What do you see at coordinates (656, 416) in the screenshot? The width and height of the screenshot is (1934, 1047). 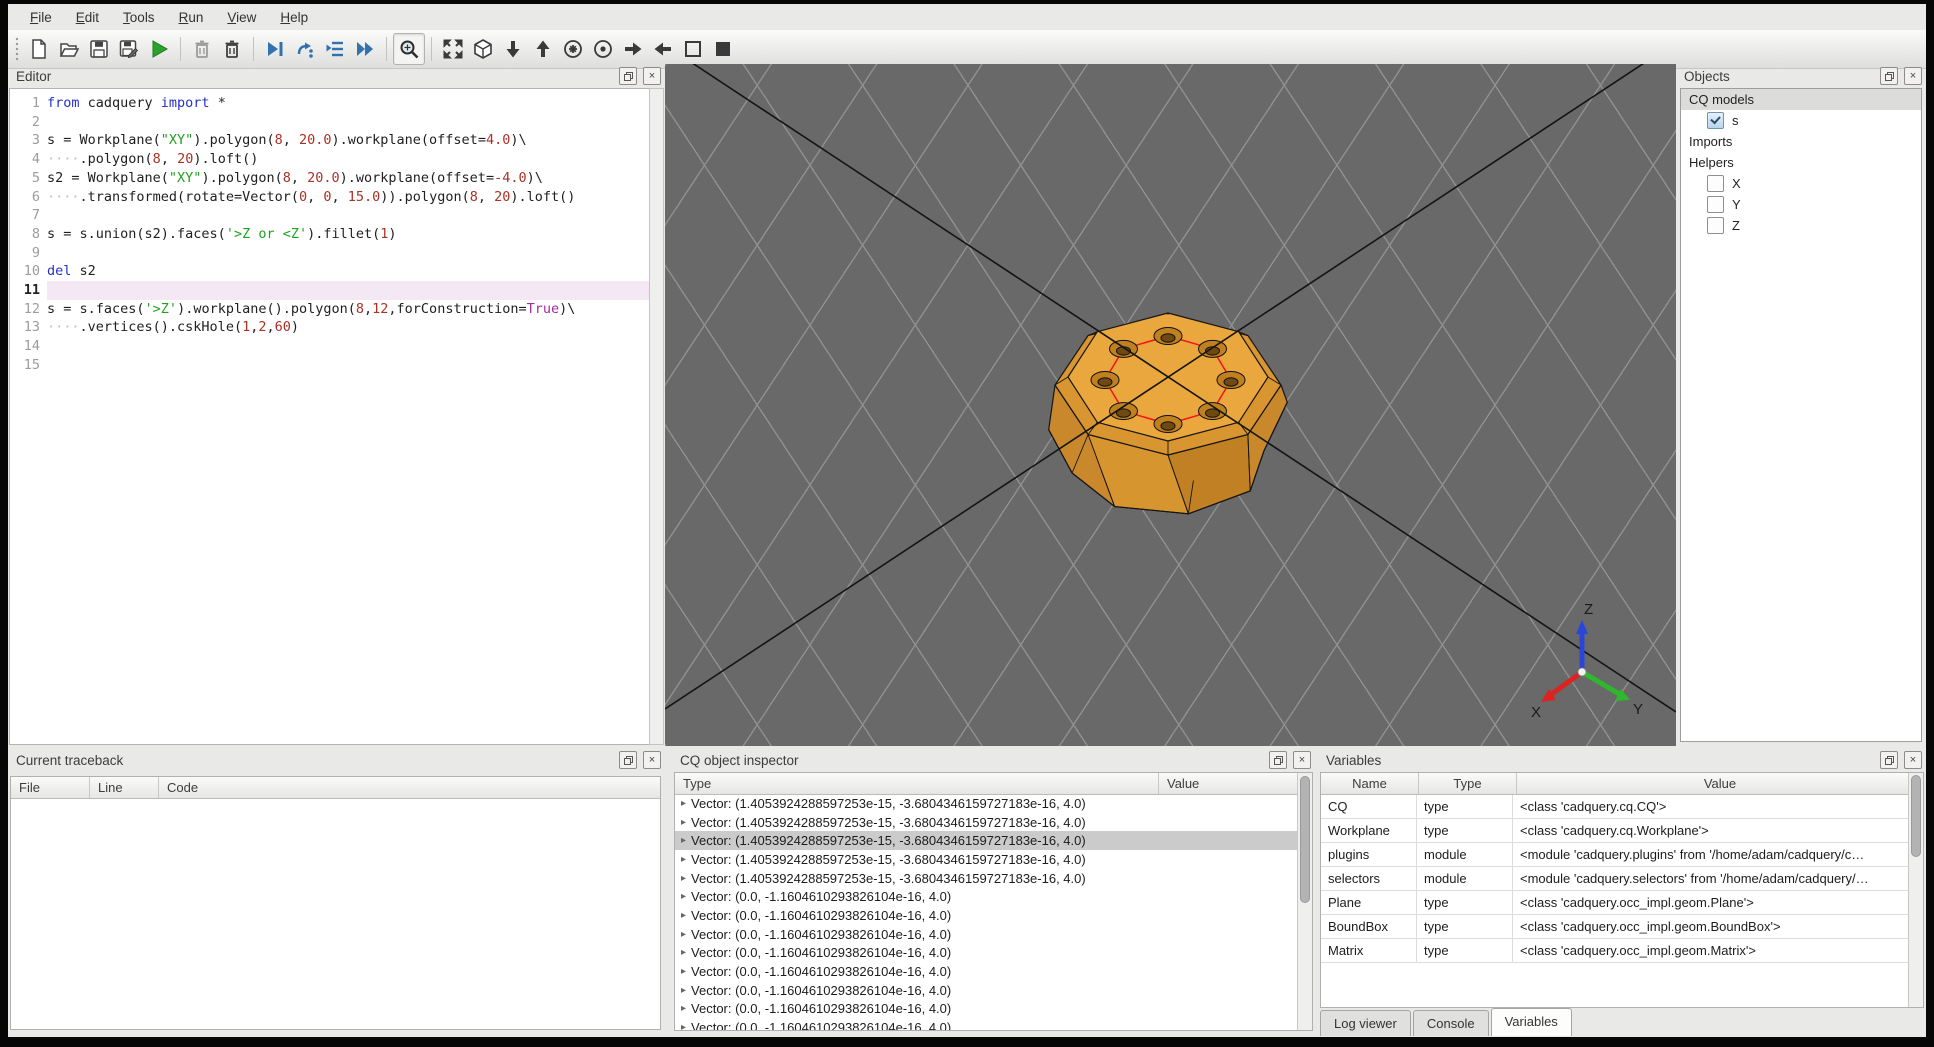 I see `editor-scrollbar` at bounding box center [656, 416].